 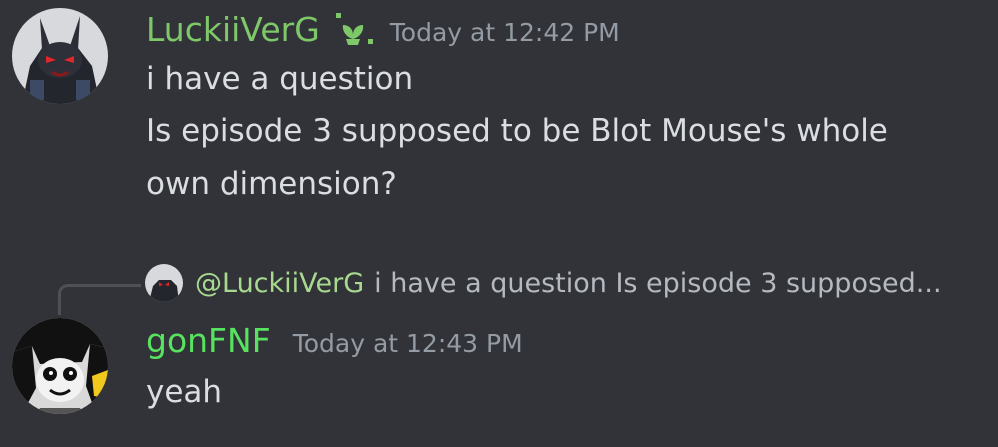 What do you see at coordinates (164, 283) in the screenshot?
I see `reply-avatar` at bounding box center [164, 283].